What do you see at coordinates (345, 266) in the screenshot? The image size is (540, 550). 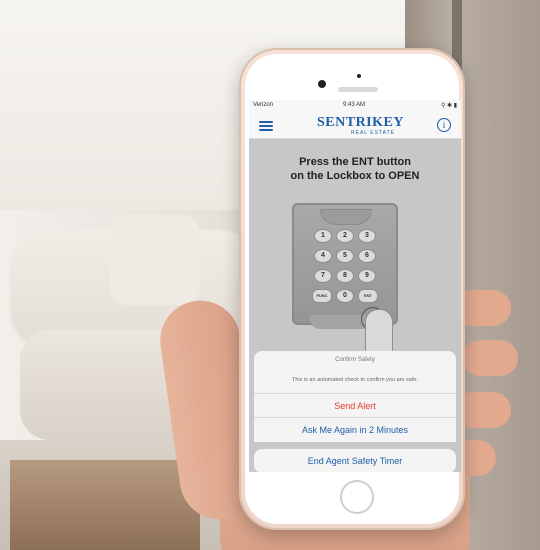 I see `lockbox-illustration: 1 2 3 4 5 6 7 8 9 FUNC 0 ENT` at bounding box center [345, 266].